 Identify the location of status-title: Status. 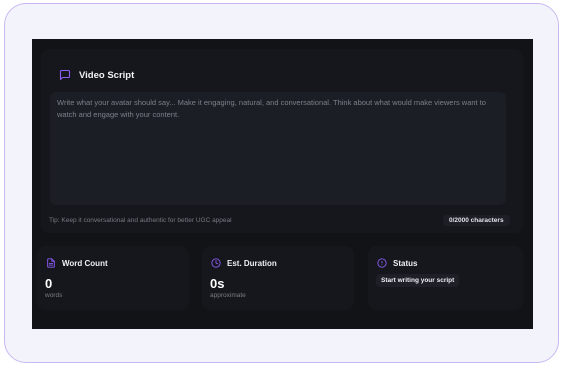
(405, 263).